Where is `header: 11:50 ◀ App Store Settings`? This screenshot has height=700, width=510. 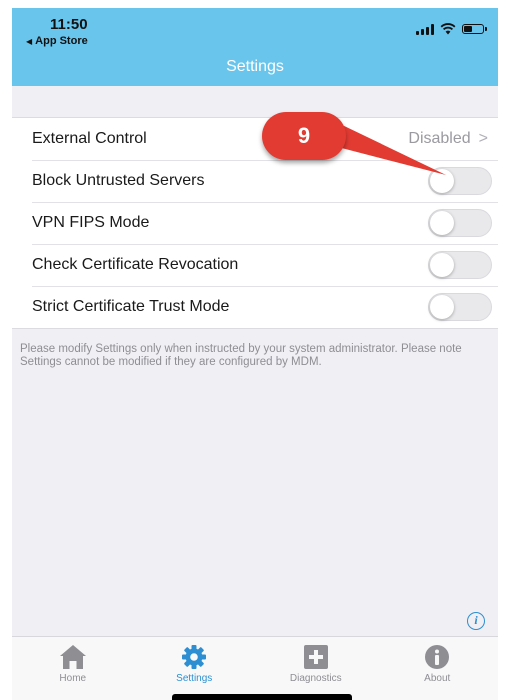 header: 11:50 ◀ App Store Settings is located at coordinates (255, 47).